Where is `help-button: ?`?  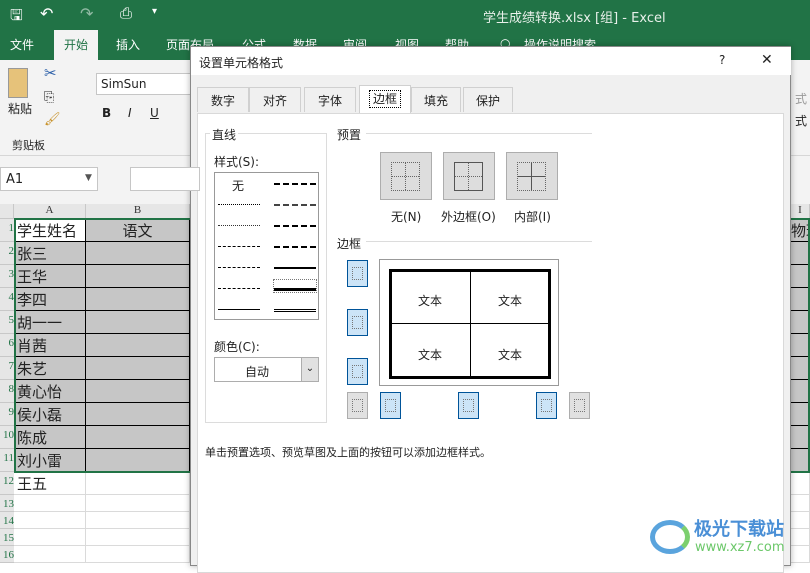
help-button: ? is located at coordinates (722, 60).